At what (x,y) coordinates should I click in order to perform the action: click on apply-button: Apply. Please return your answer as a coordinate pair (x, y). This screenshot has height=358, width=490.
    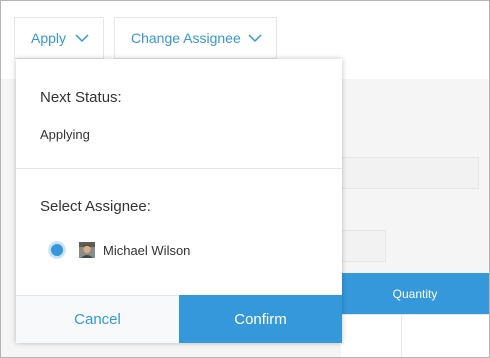
    Looking at the image, I should click on (59, 38).